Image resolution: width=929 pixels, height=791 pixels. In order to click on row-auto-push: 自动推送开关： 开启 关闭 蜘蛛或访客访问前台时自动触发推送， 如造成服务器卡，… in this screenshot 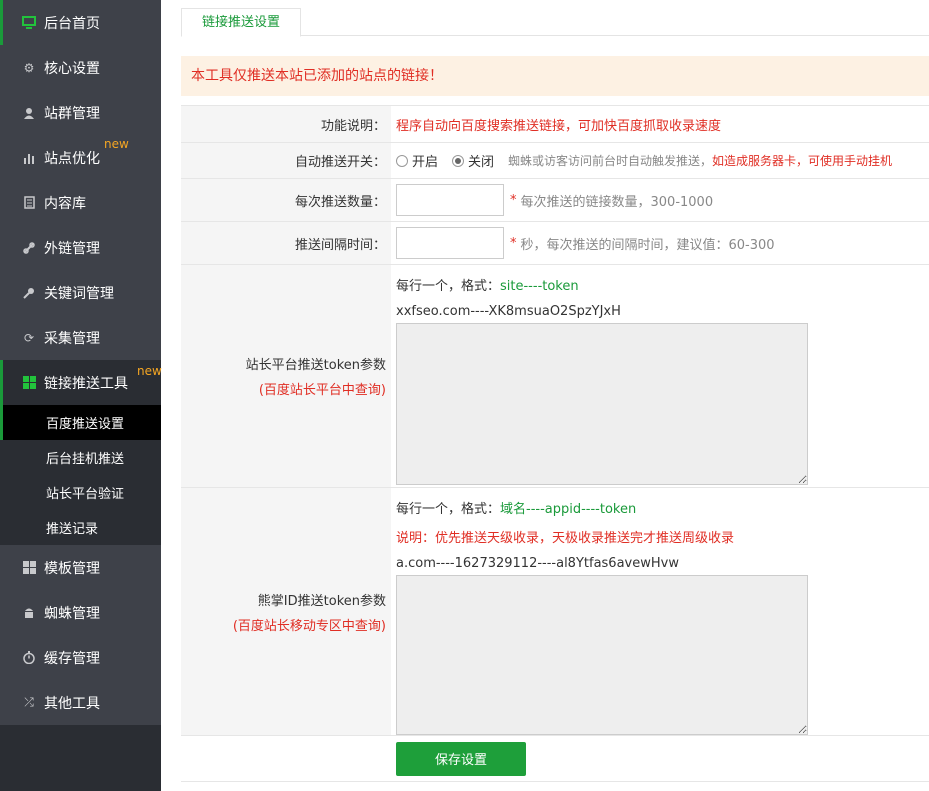, I will do `click(555, 160)`.